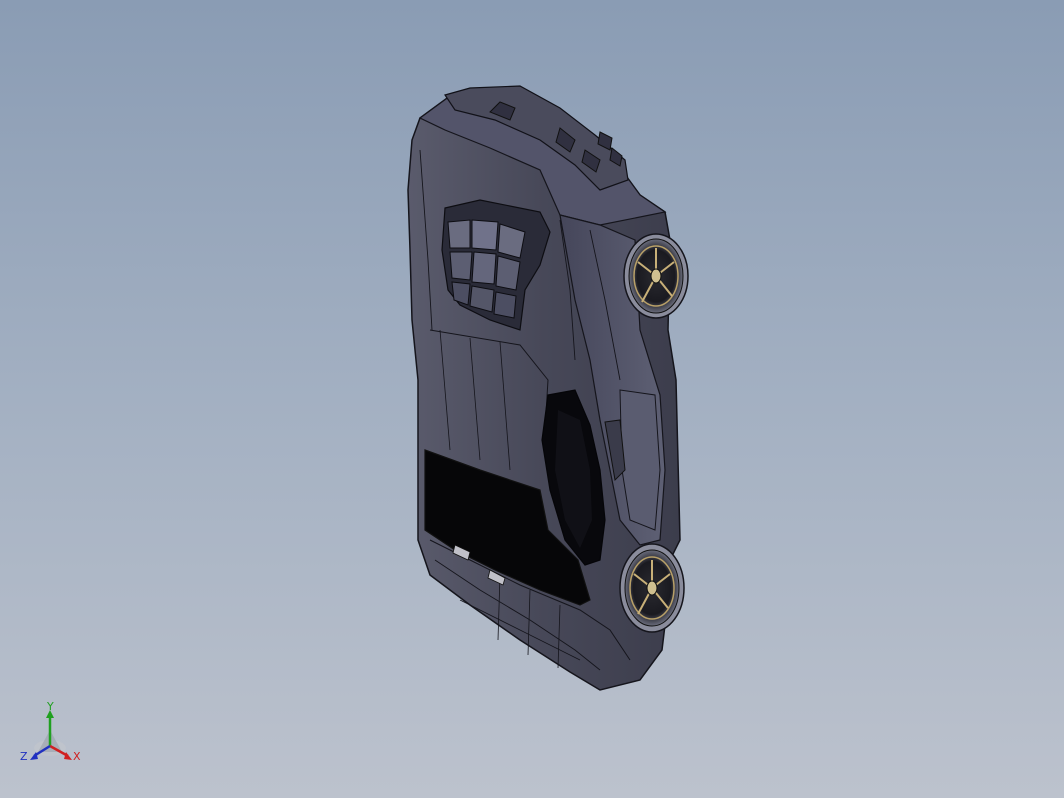 The height and width of the screenshot is (798, 1064). Describe the element at coordinates (656, 276) in the screenshot. I see `front-wheel` at that location.